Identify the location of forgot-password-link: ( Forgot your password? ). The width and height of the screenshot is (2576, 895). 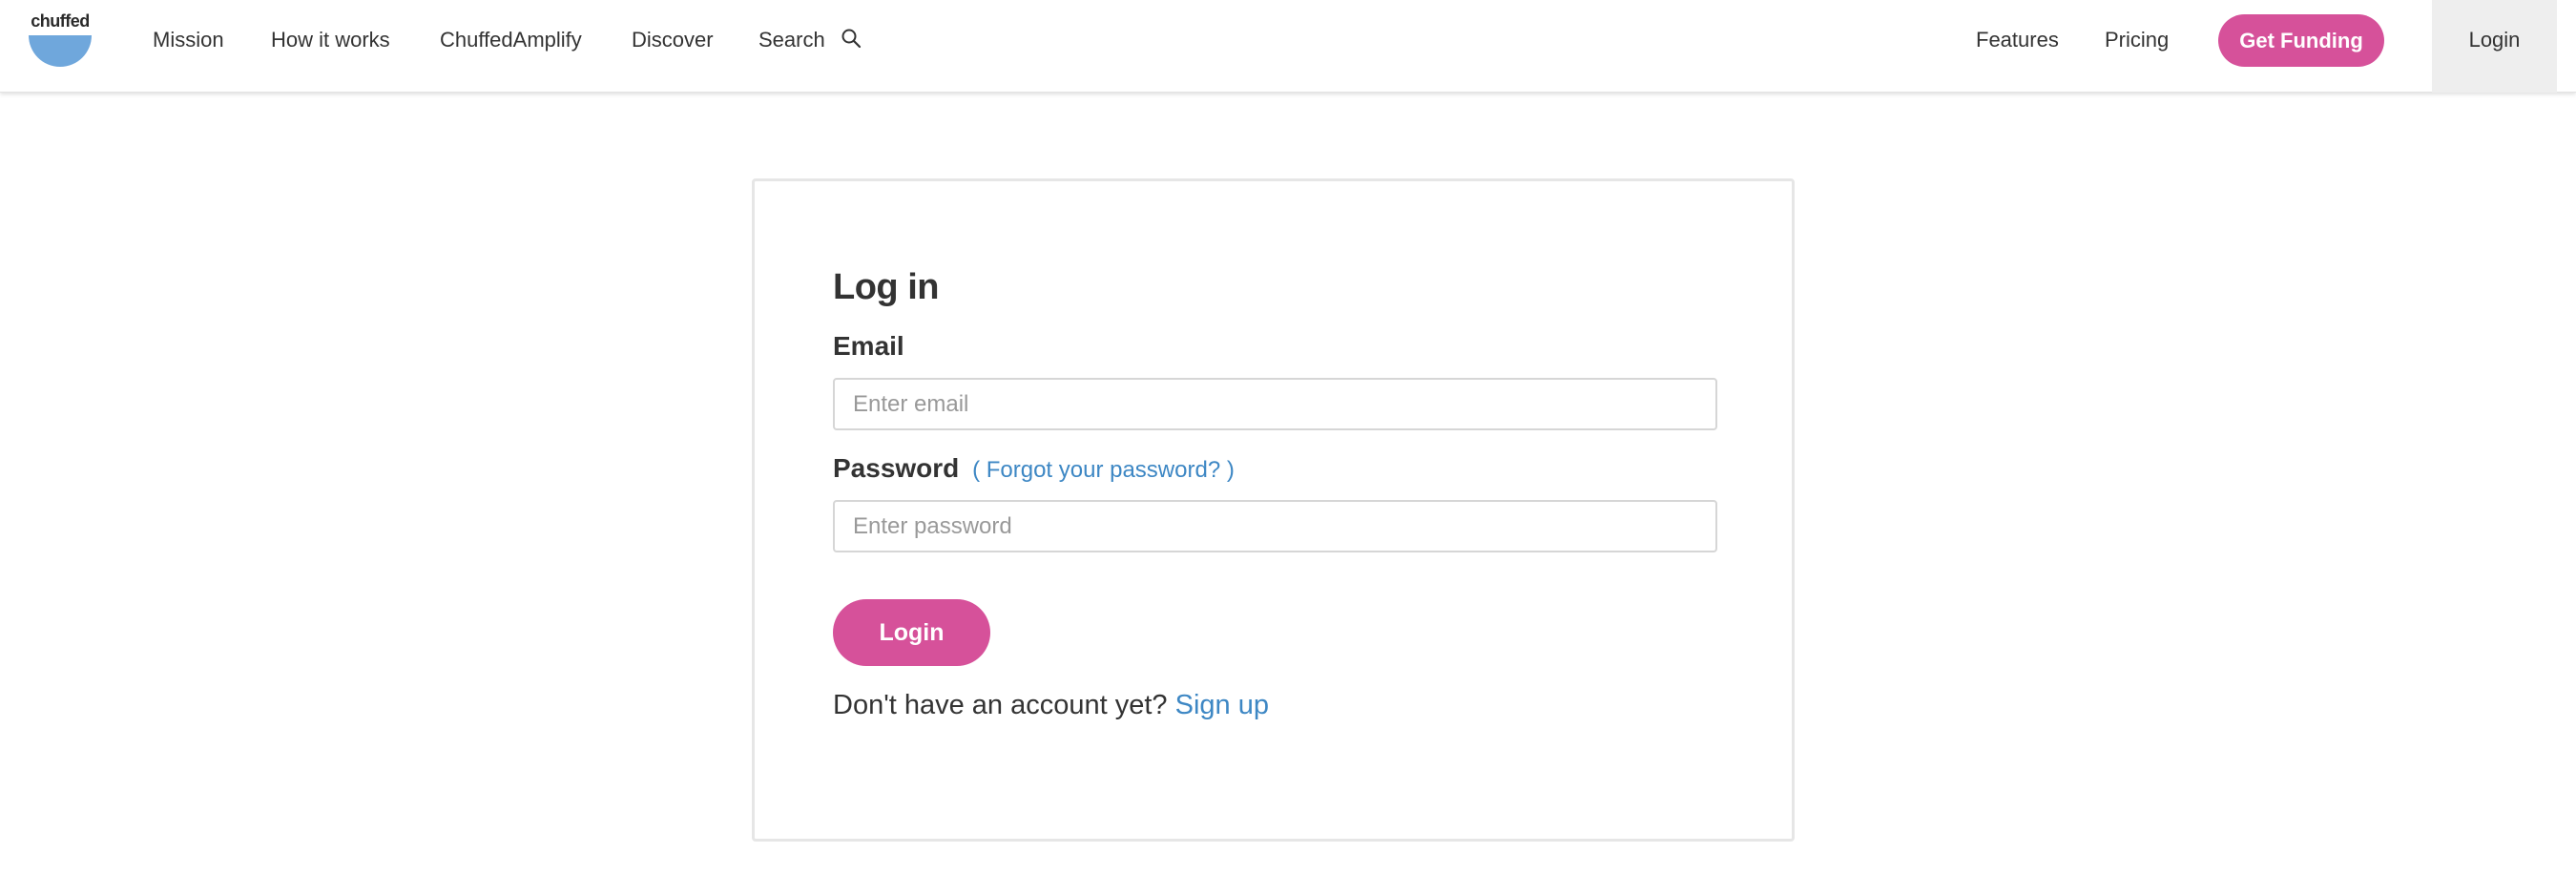
(1103, 470).